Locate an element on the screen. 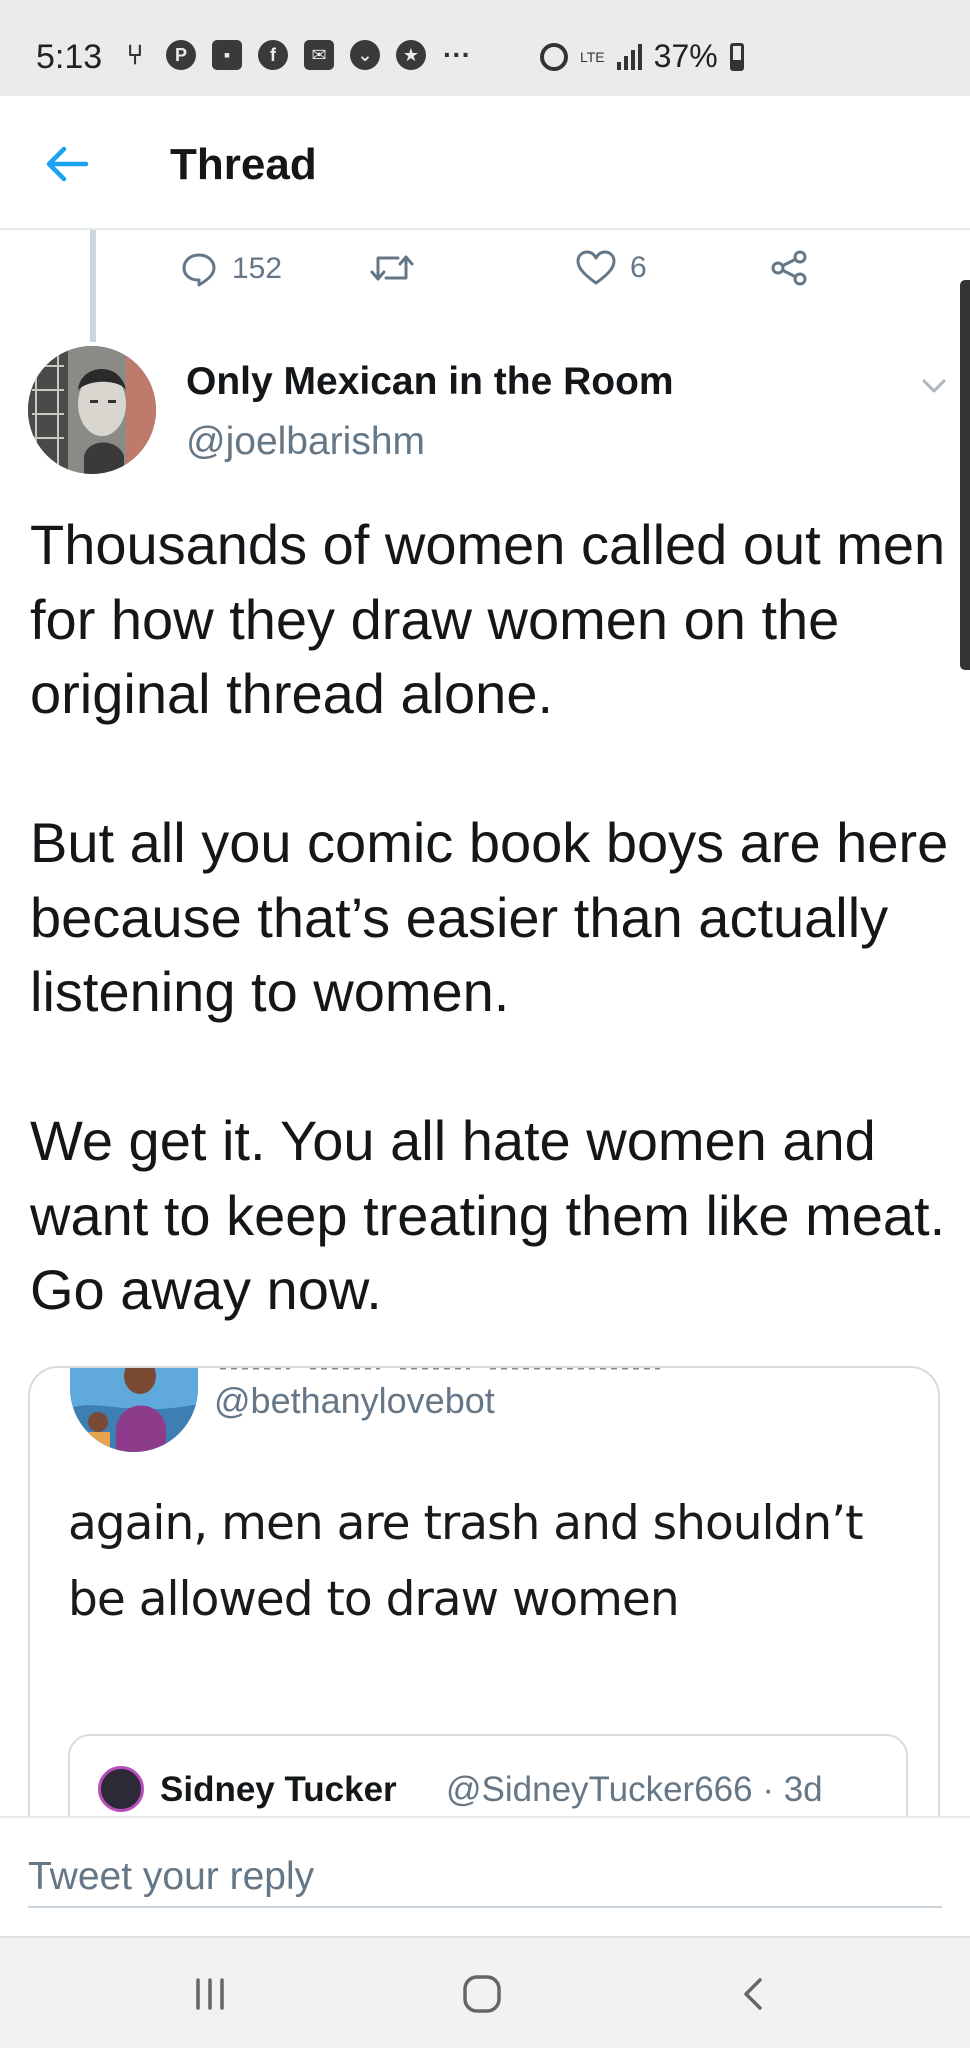  home-icon is located at coordinates (482, 1994).